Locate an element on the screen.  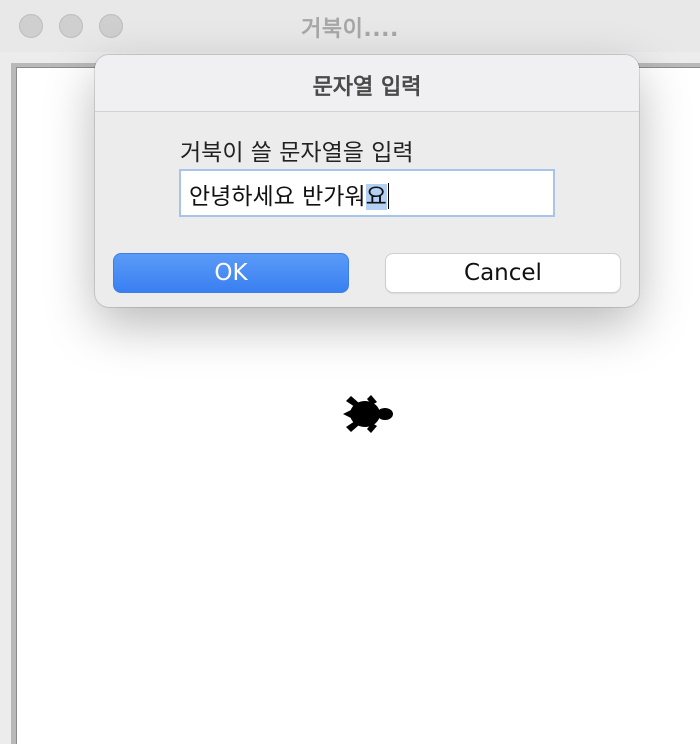
input-selected-text: 요 is located at coordinates (376, 197).